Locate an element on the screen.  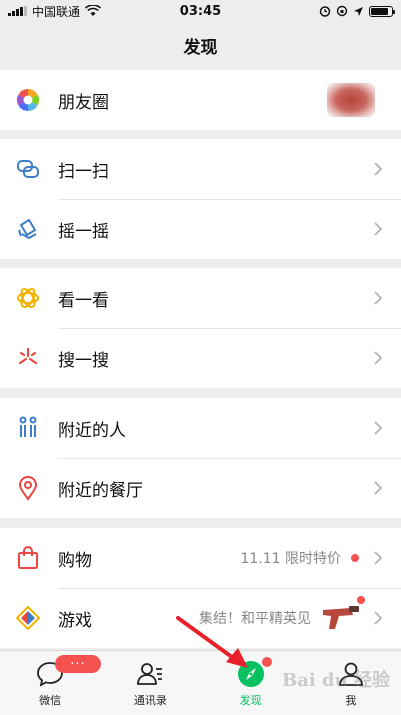
location-arrow-icon is located at coordinates (358, 11).